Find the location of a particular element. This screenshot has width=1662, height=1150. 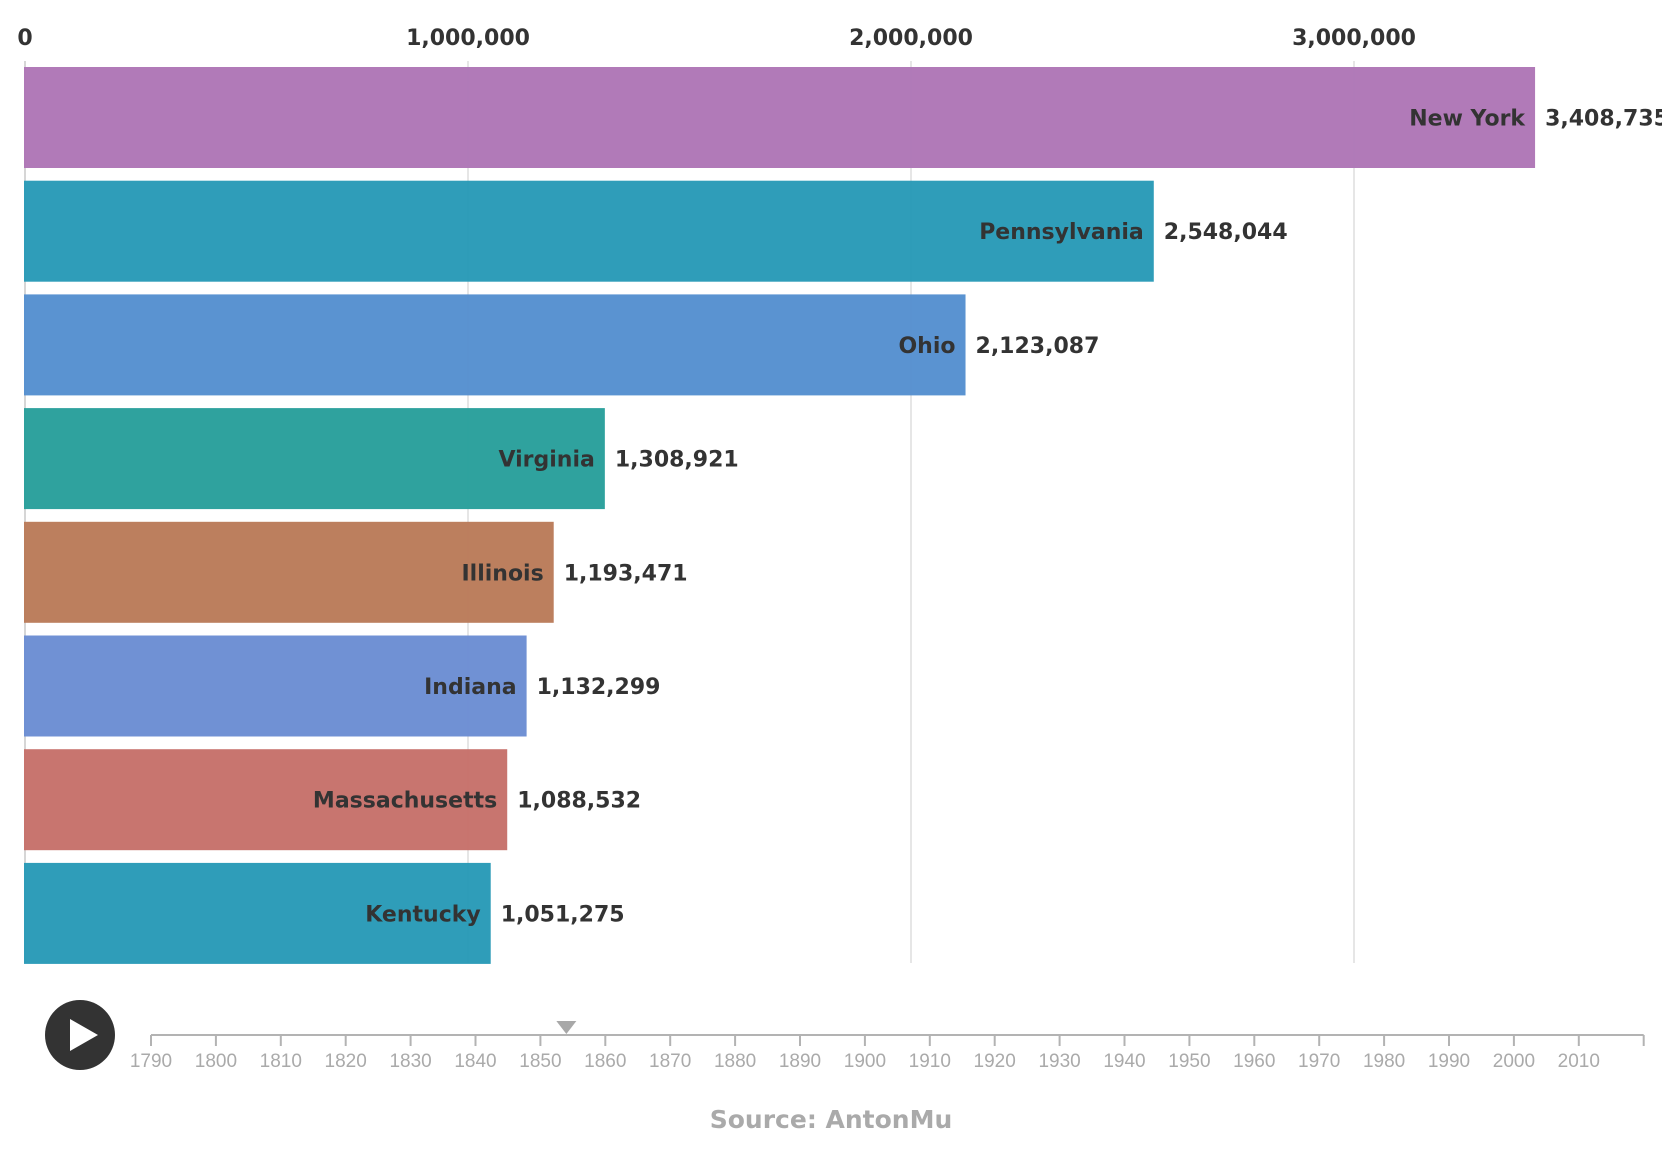

timeline-year-label: 1950 is located at coordinates (1189, 1061).